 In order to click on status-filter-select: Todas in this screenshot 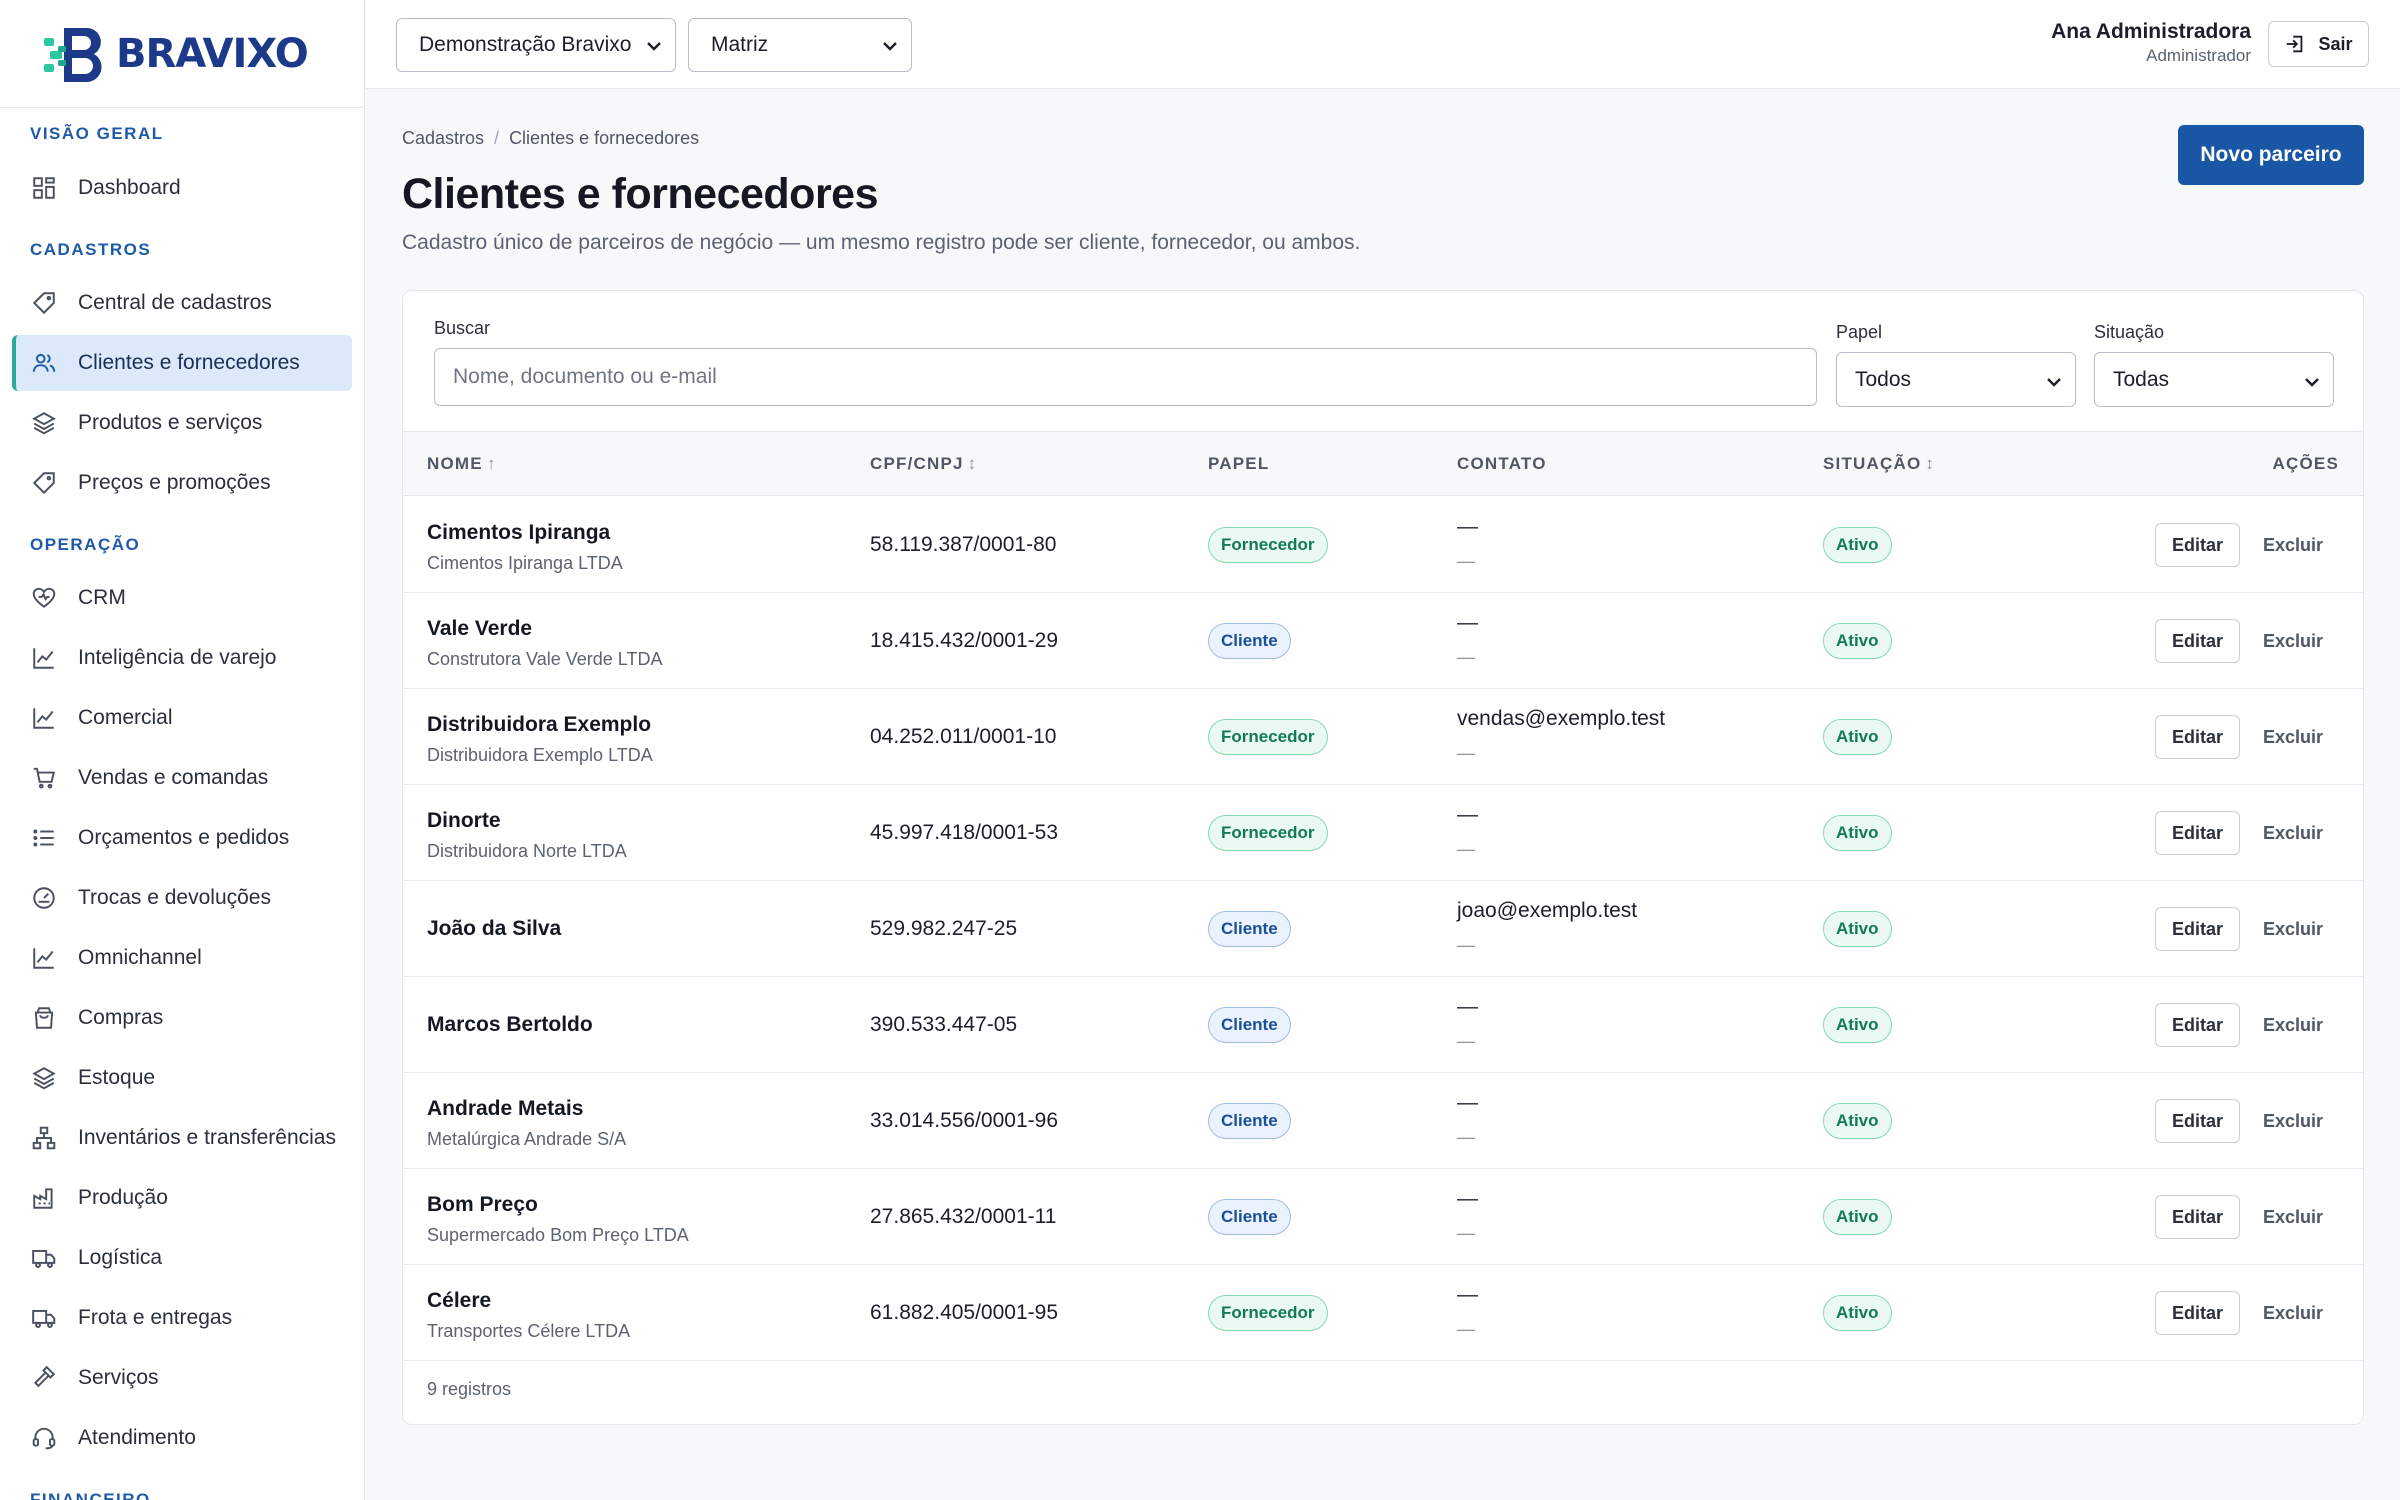, I will do `click(2214, 379)`.